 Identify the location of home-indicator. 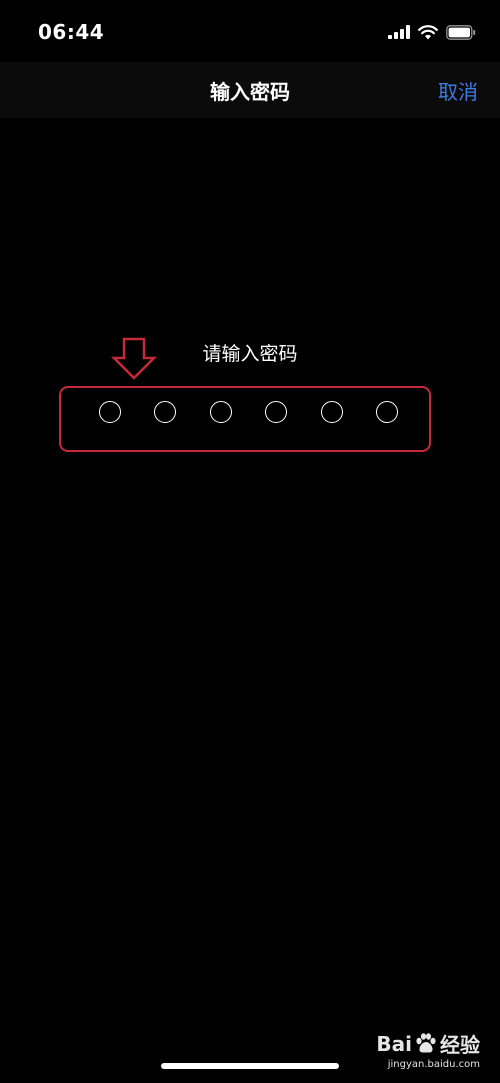
(250, 1066).